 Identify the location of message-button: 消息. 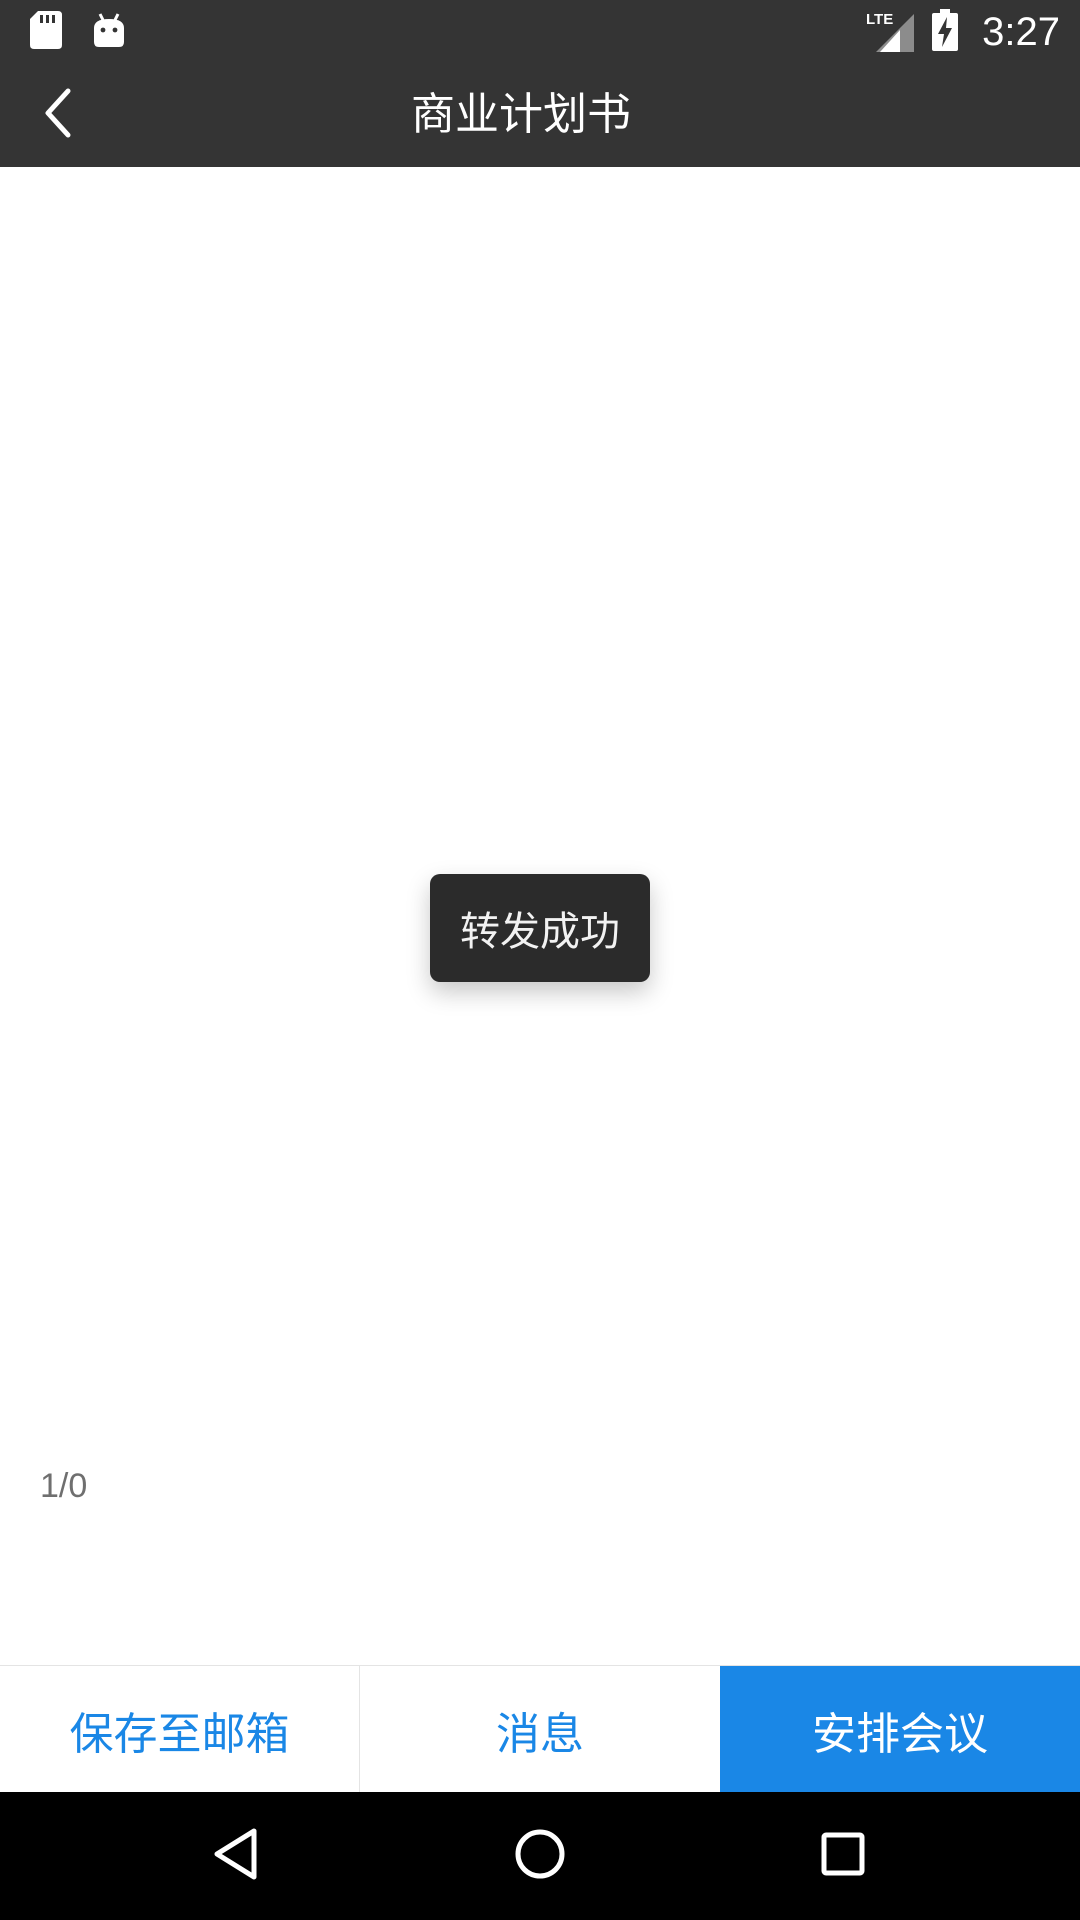
(540, 1729).